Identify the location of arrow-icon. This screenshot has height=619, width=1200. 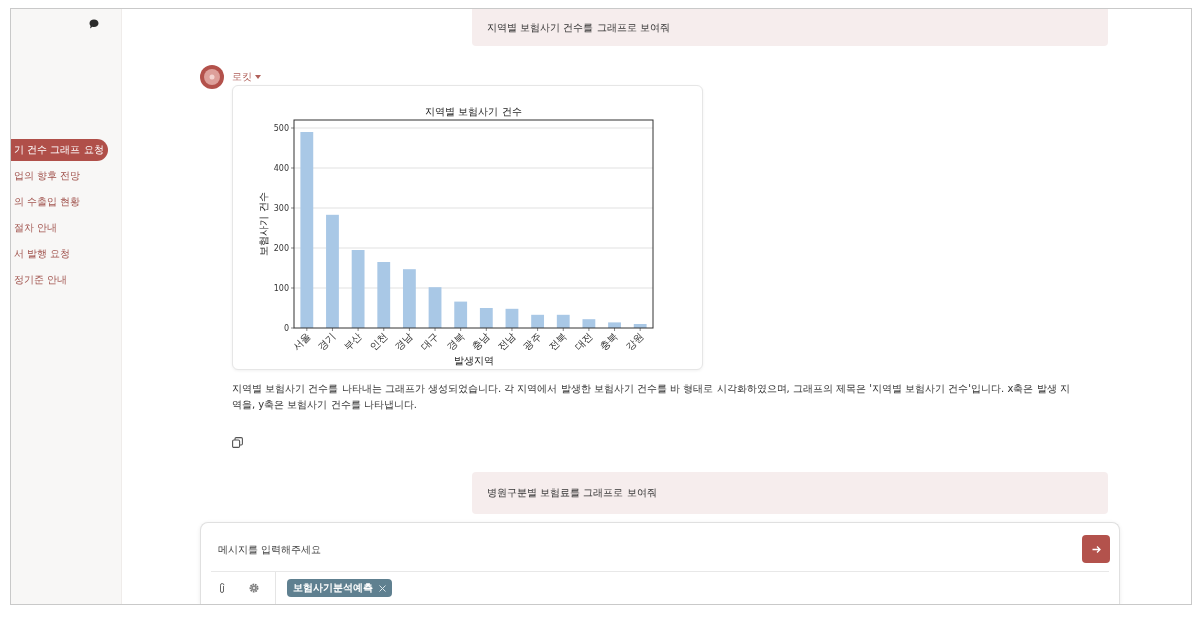
(1096, 549).